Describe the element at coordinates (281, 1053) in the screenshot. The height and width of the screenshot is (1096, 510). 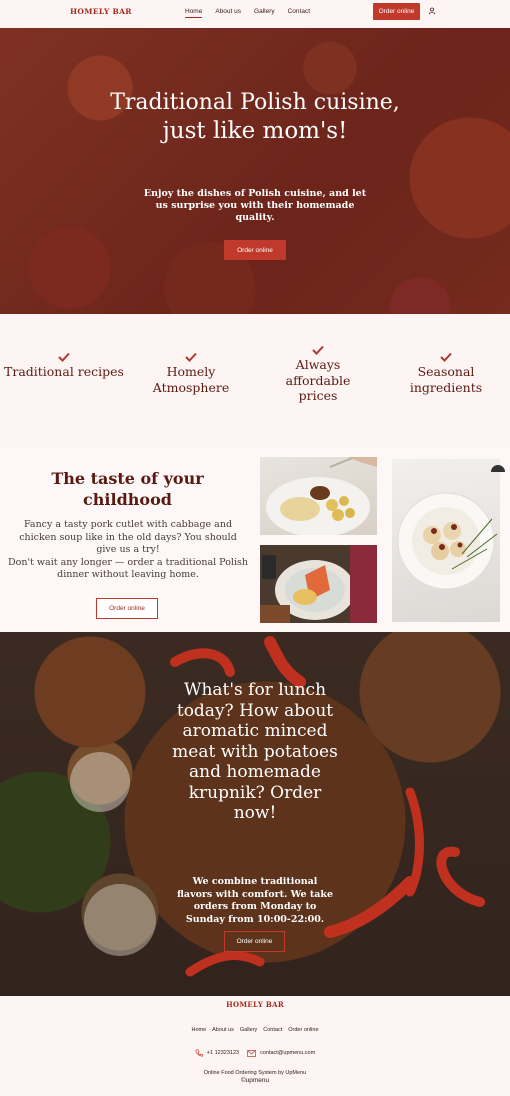
I see `footer-email: contact@upmenu.com` at that location.